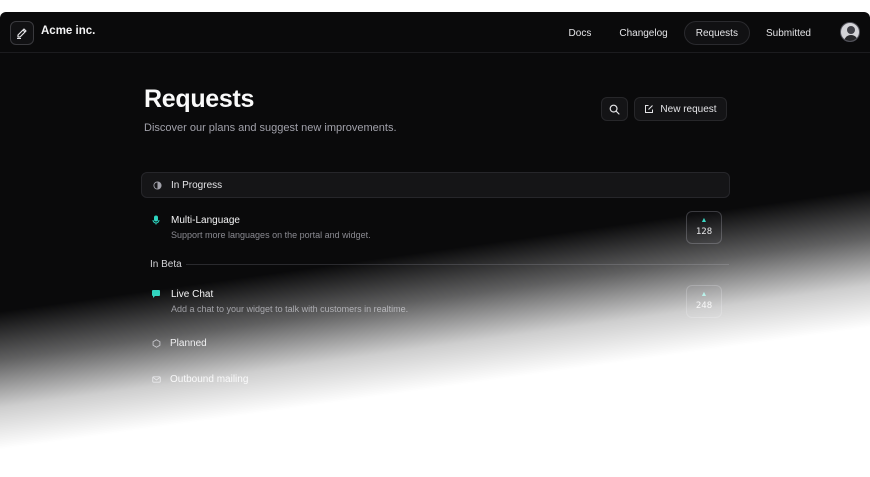 This screenshot has width=870, height=477. I want to click on main-nav: Docs Changelog Requests Submitted, so click(690, 33).